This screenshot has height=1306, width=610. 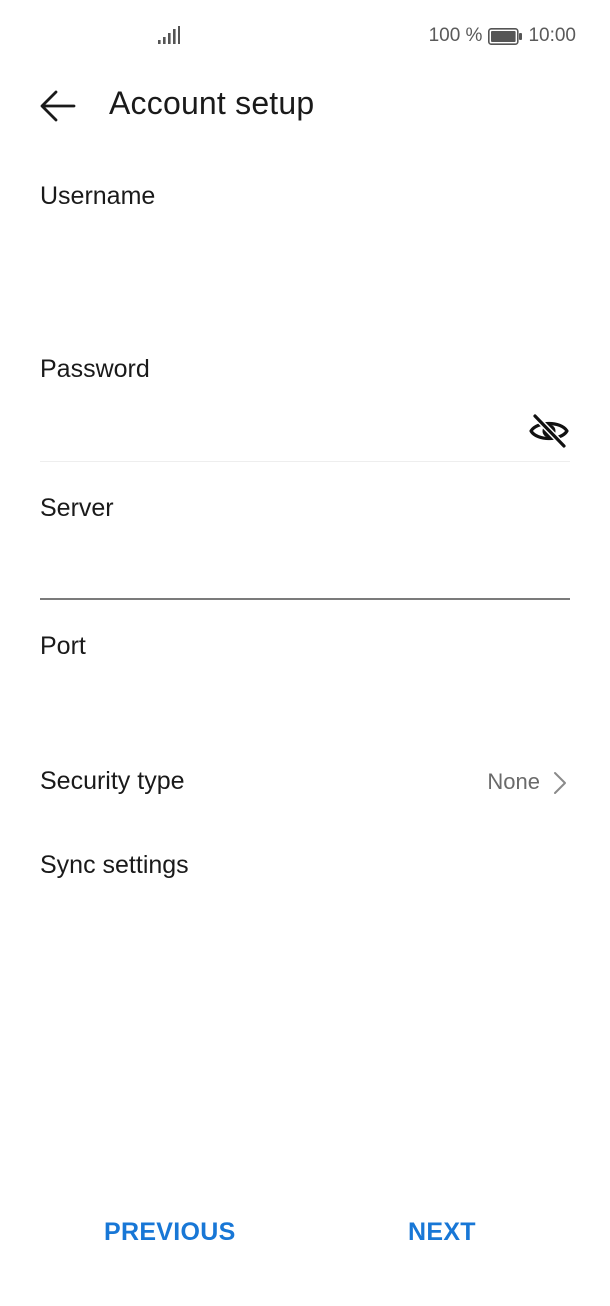 I want to click on status-right: 100 % 10:00, so click(x=502, y=36).